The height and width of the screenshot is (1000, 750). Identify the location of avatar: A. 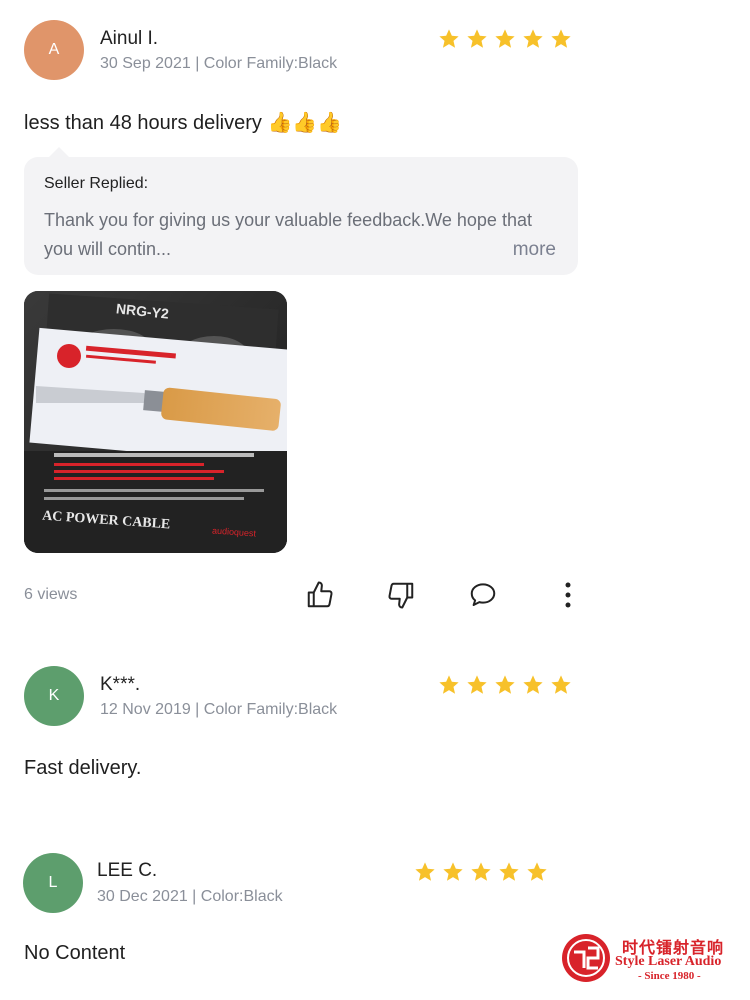
(54, 50).